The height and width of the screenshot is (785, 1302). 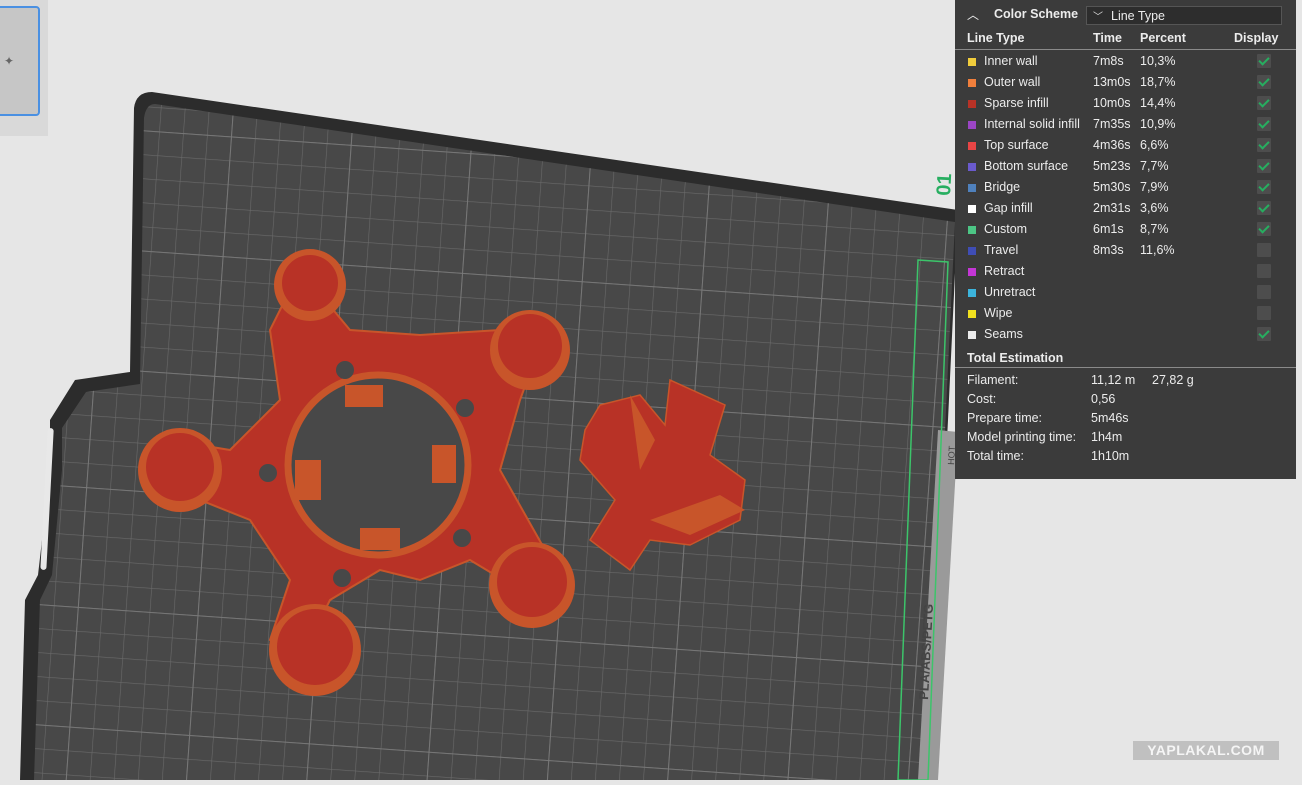 I want to click on total-estimation-title: Total Estimation, so click(x=1015, y=358).